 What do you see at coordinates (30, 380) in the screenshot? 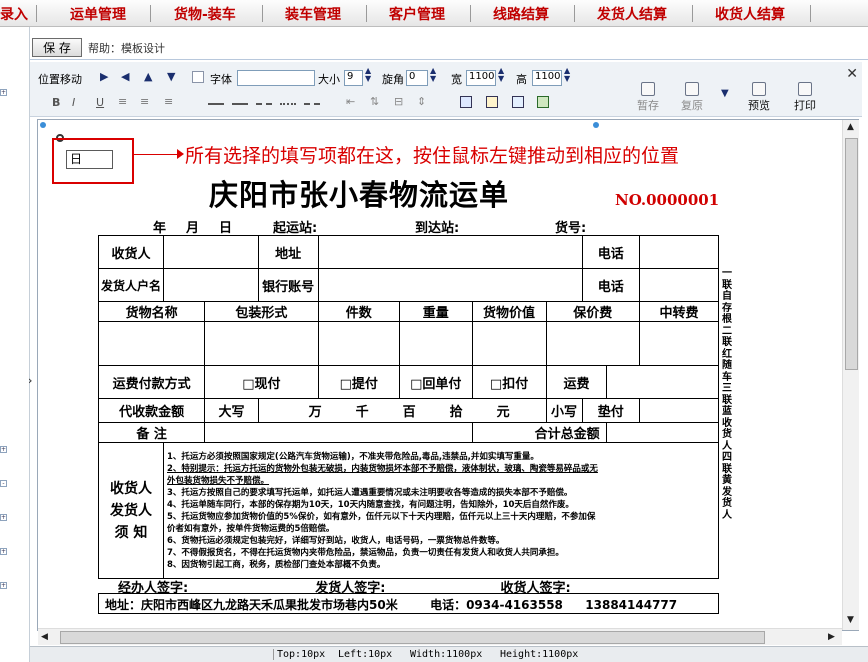
I see `panel-collapse-arrow-icon: ›` at bounding box center [30, 380].